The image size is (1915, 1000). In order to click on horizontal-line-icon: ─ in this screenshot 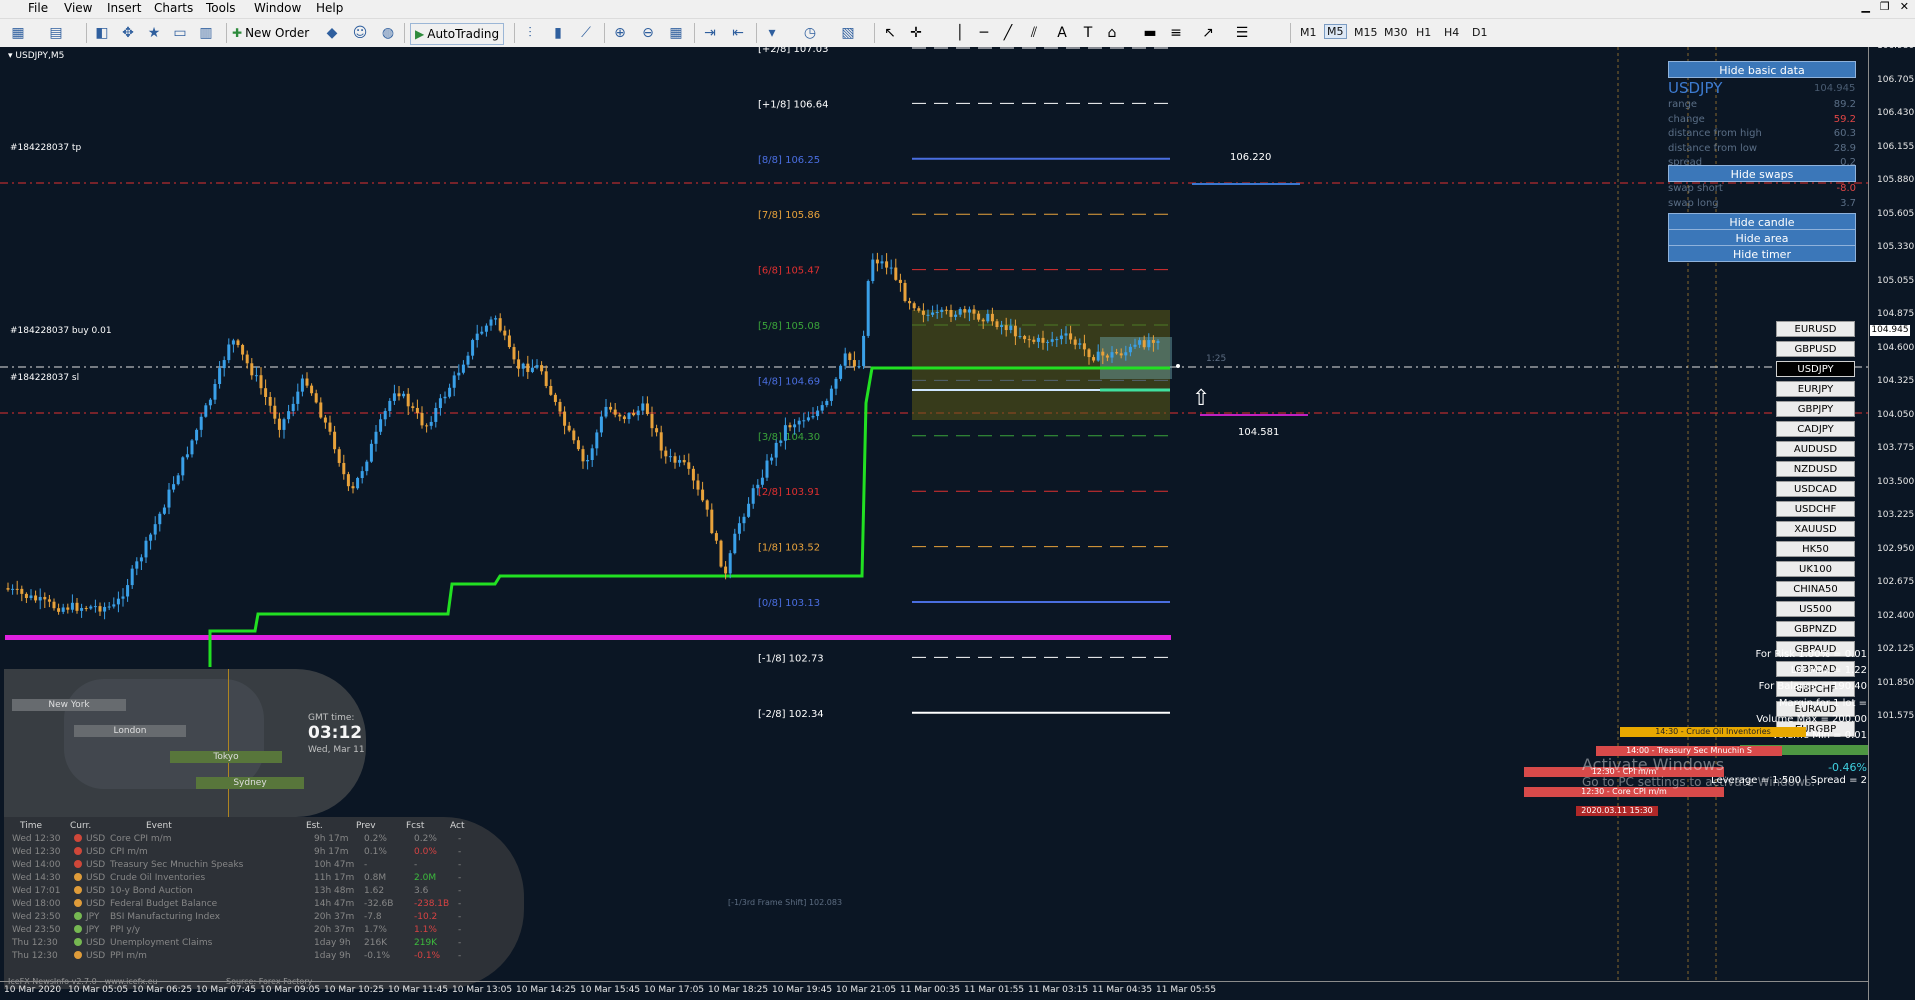, I will do `click(984, 33)`.